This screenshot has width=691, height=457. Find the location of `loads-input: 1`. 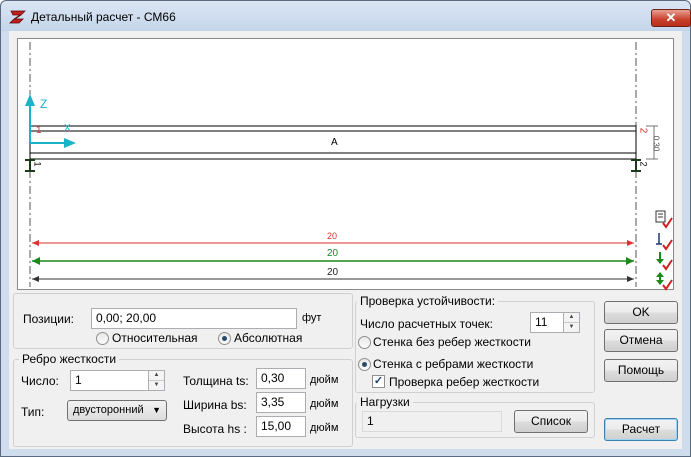

loads-input: 1 is located at coordinates (432, 421).